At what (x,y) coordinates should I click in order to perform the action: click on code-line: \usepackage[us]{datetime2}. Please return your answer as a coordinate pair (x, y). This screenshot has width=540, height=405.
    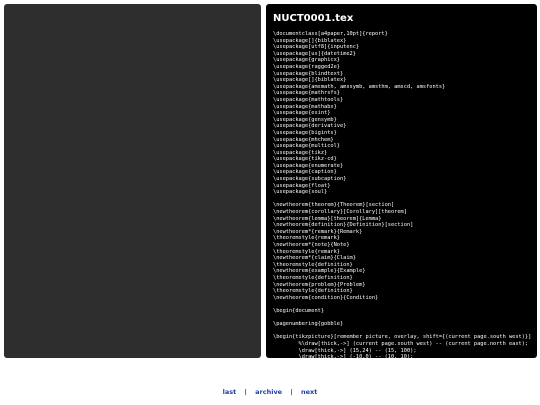
    Looking at the image, I should click on (314, 53).